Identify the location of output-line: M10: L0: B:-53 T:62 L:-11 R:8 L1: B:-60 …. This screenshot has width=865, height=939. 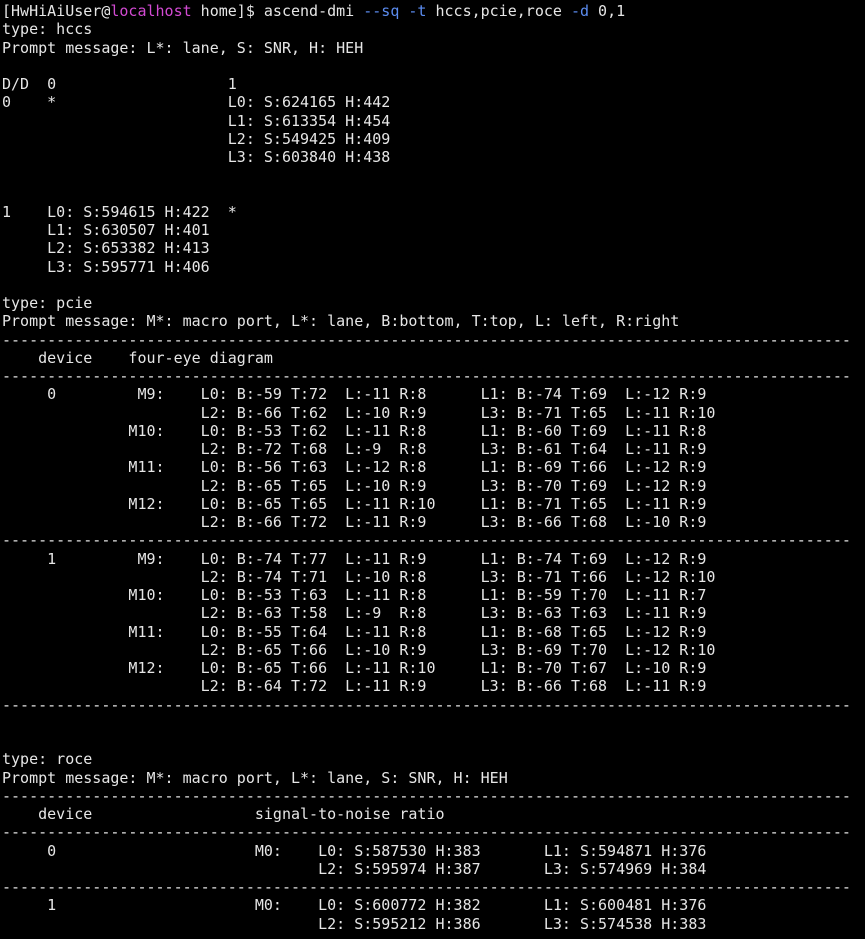
(354, 430).